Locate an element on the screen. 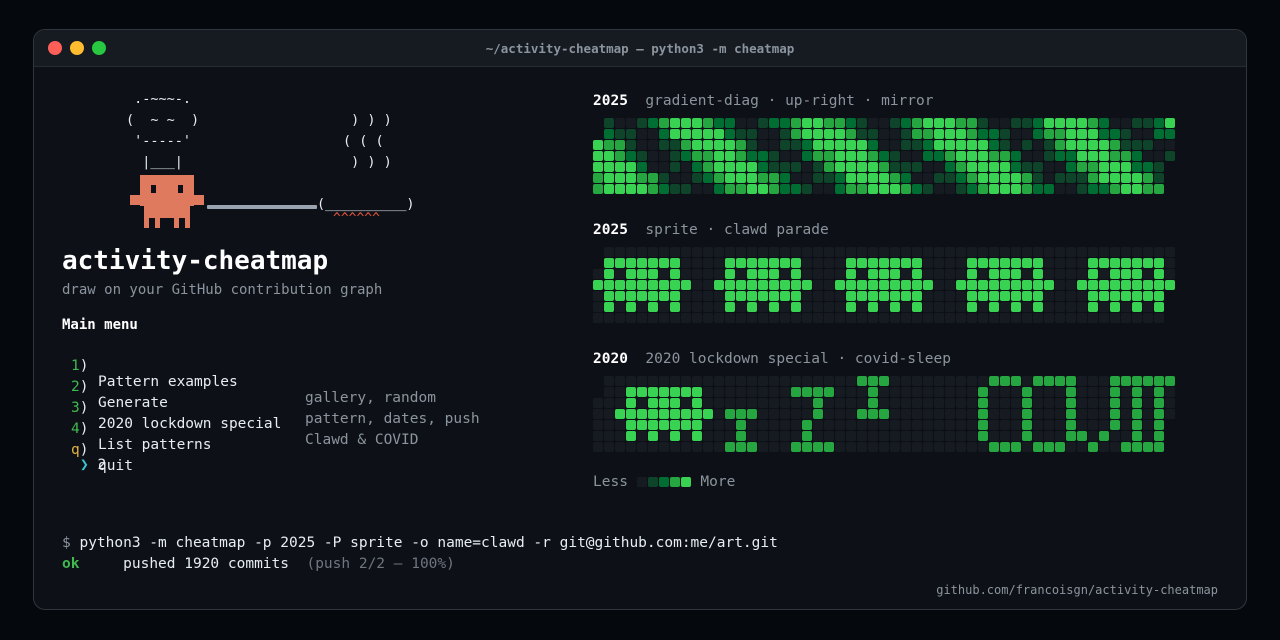 This screenshot has width=1280, height=640. menu-item-quit: q) quit is located at coordinates (292, 450).